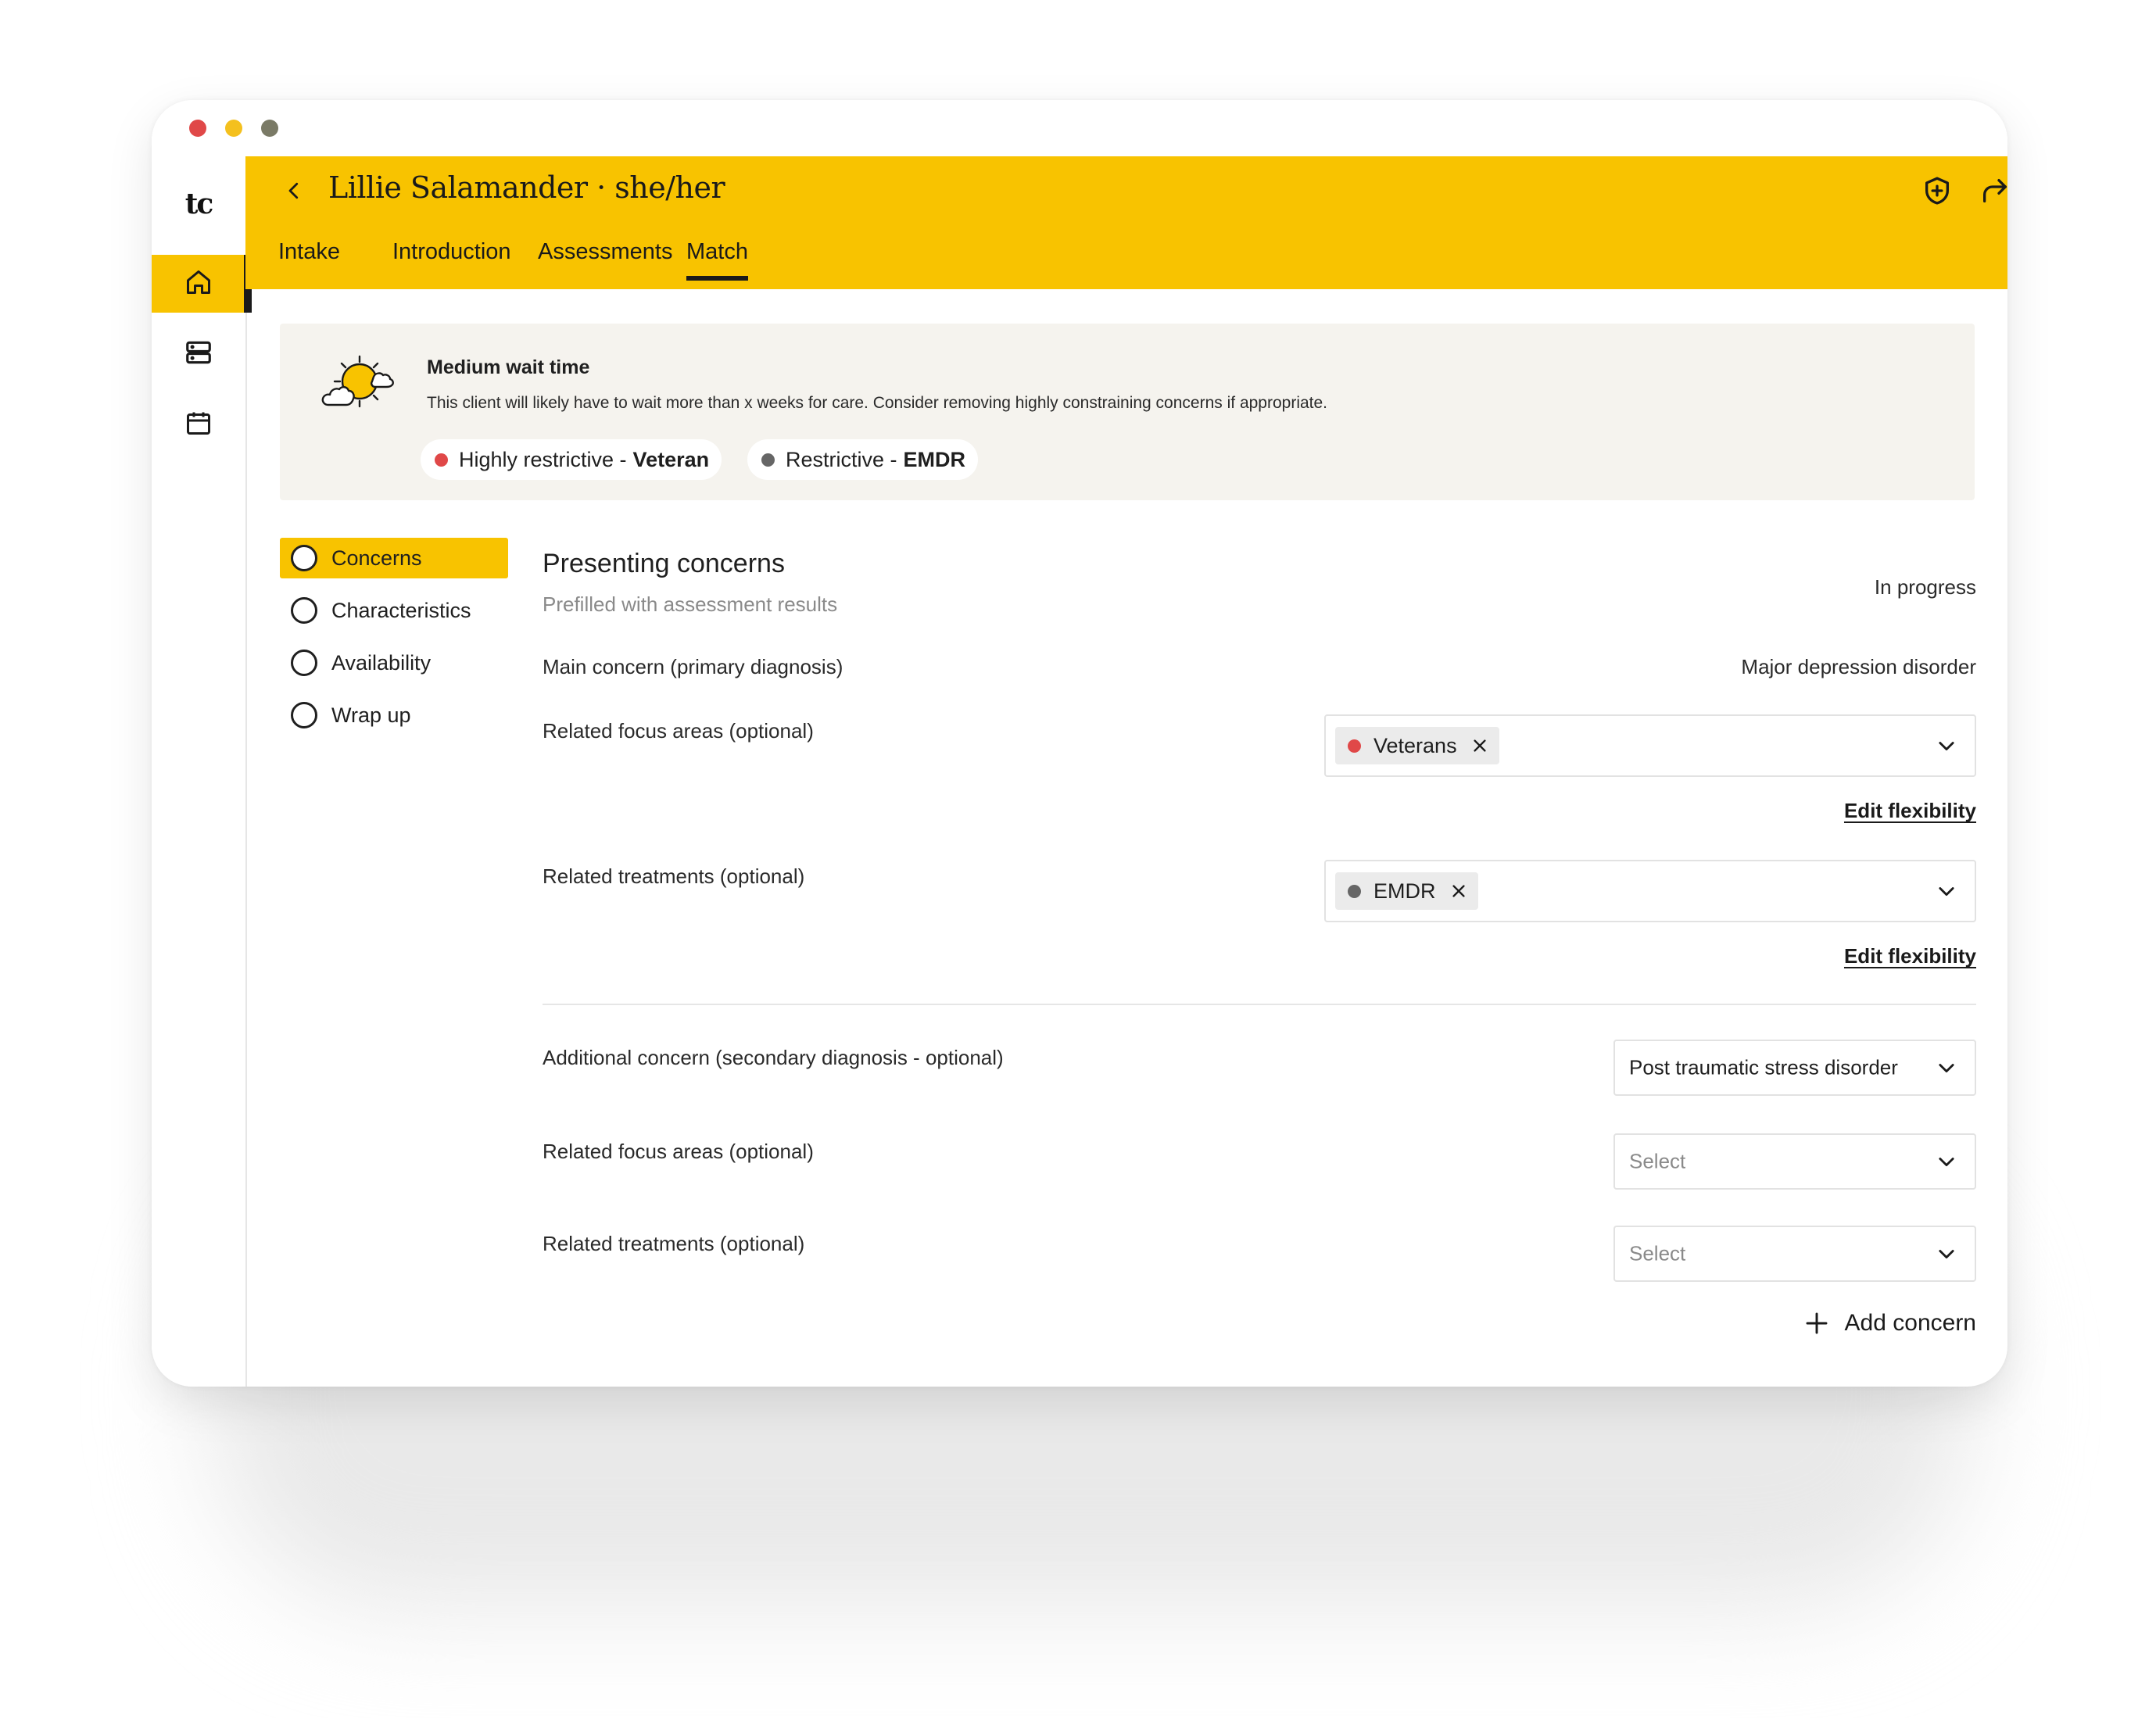  Describe the element at coordinates (1859, 666) in the screenshot. I see `main-concern-value: Major depression disorder` at that location.